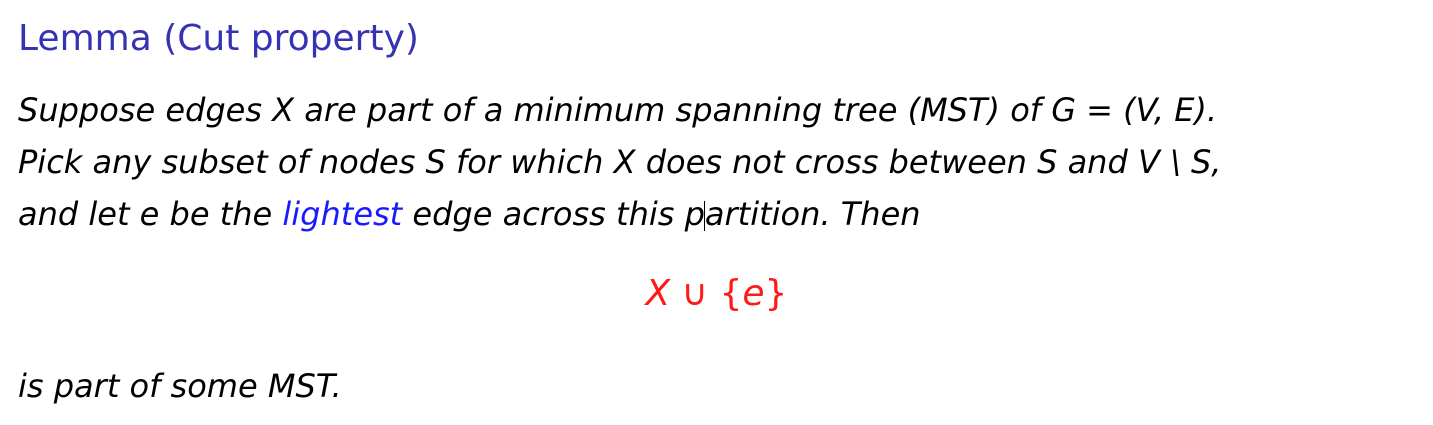 The image size is (1433, 425). Describe the element at coordinates (695, 293) in the screenshot. I see `formula-union: ∪` at that location.